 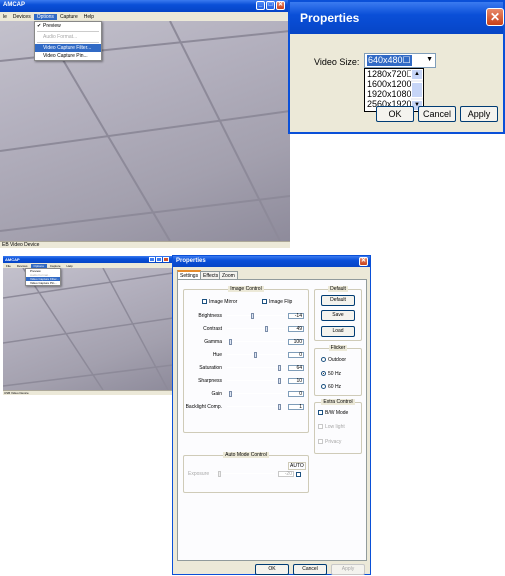 I want to click on image-flip-checkbox: Image Flip, so click(x=277, y=302).